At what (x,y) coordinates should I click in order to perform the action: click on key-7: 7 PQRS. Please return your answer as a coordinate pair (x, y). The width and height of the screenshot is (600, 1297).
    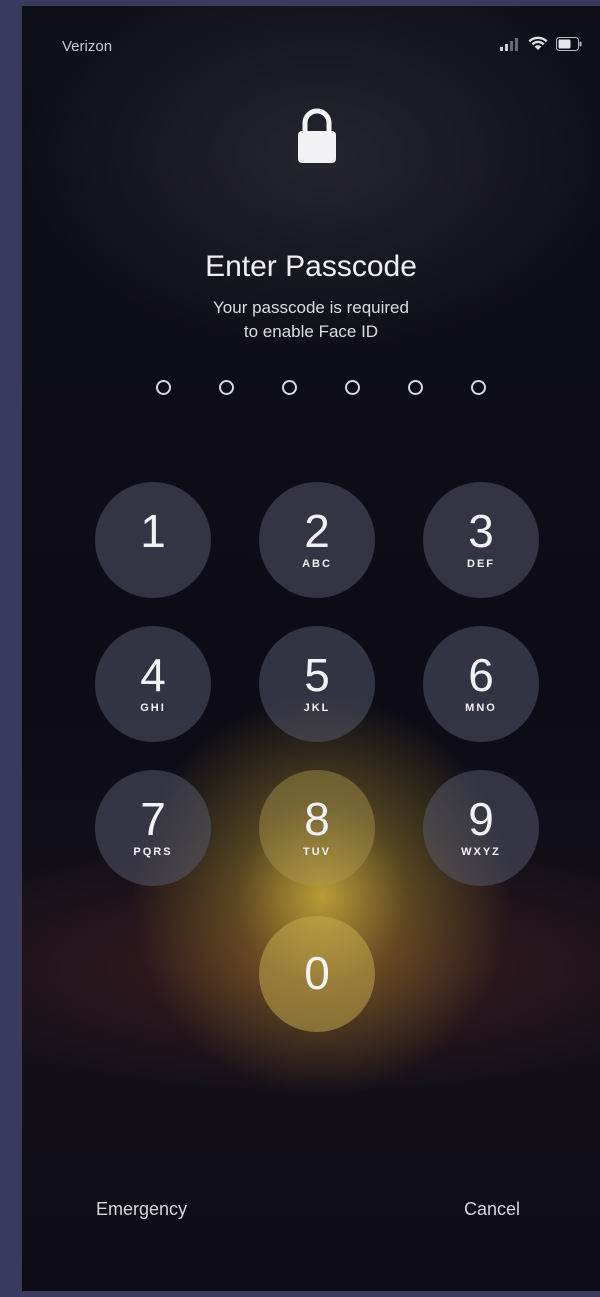
    Looking at the image, I should click on (153, 828).